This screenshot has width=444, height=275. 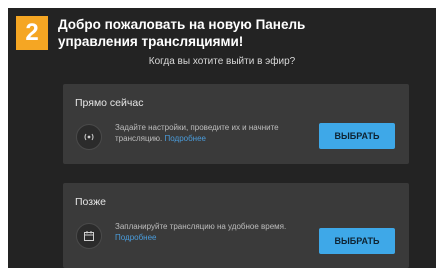 I want to click on select-now-button: ВЫБРАТЬ, so click(x=357, y=136).